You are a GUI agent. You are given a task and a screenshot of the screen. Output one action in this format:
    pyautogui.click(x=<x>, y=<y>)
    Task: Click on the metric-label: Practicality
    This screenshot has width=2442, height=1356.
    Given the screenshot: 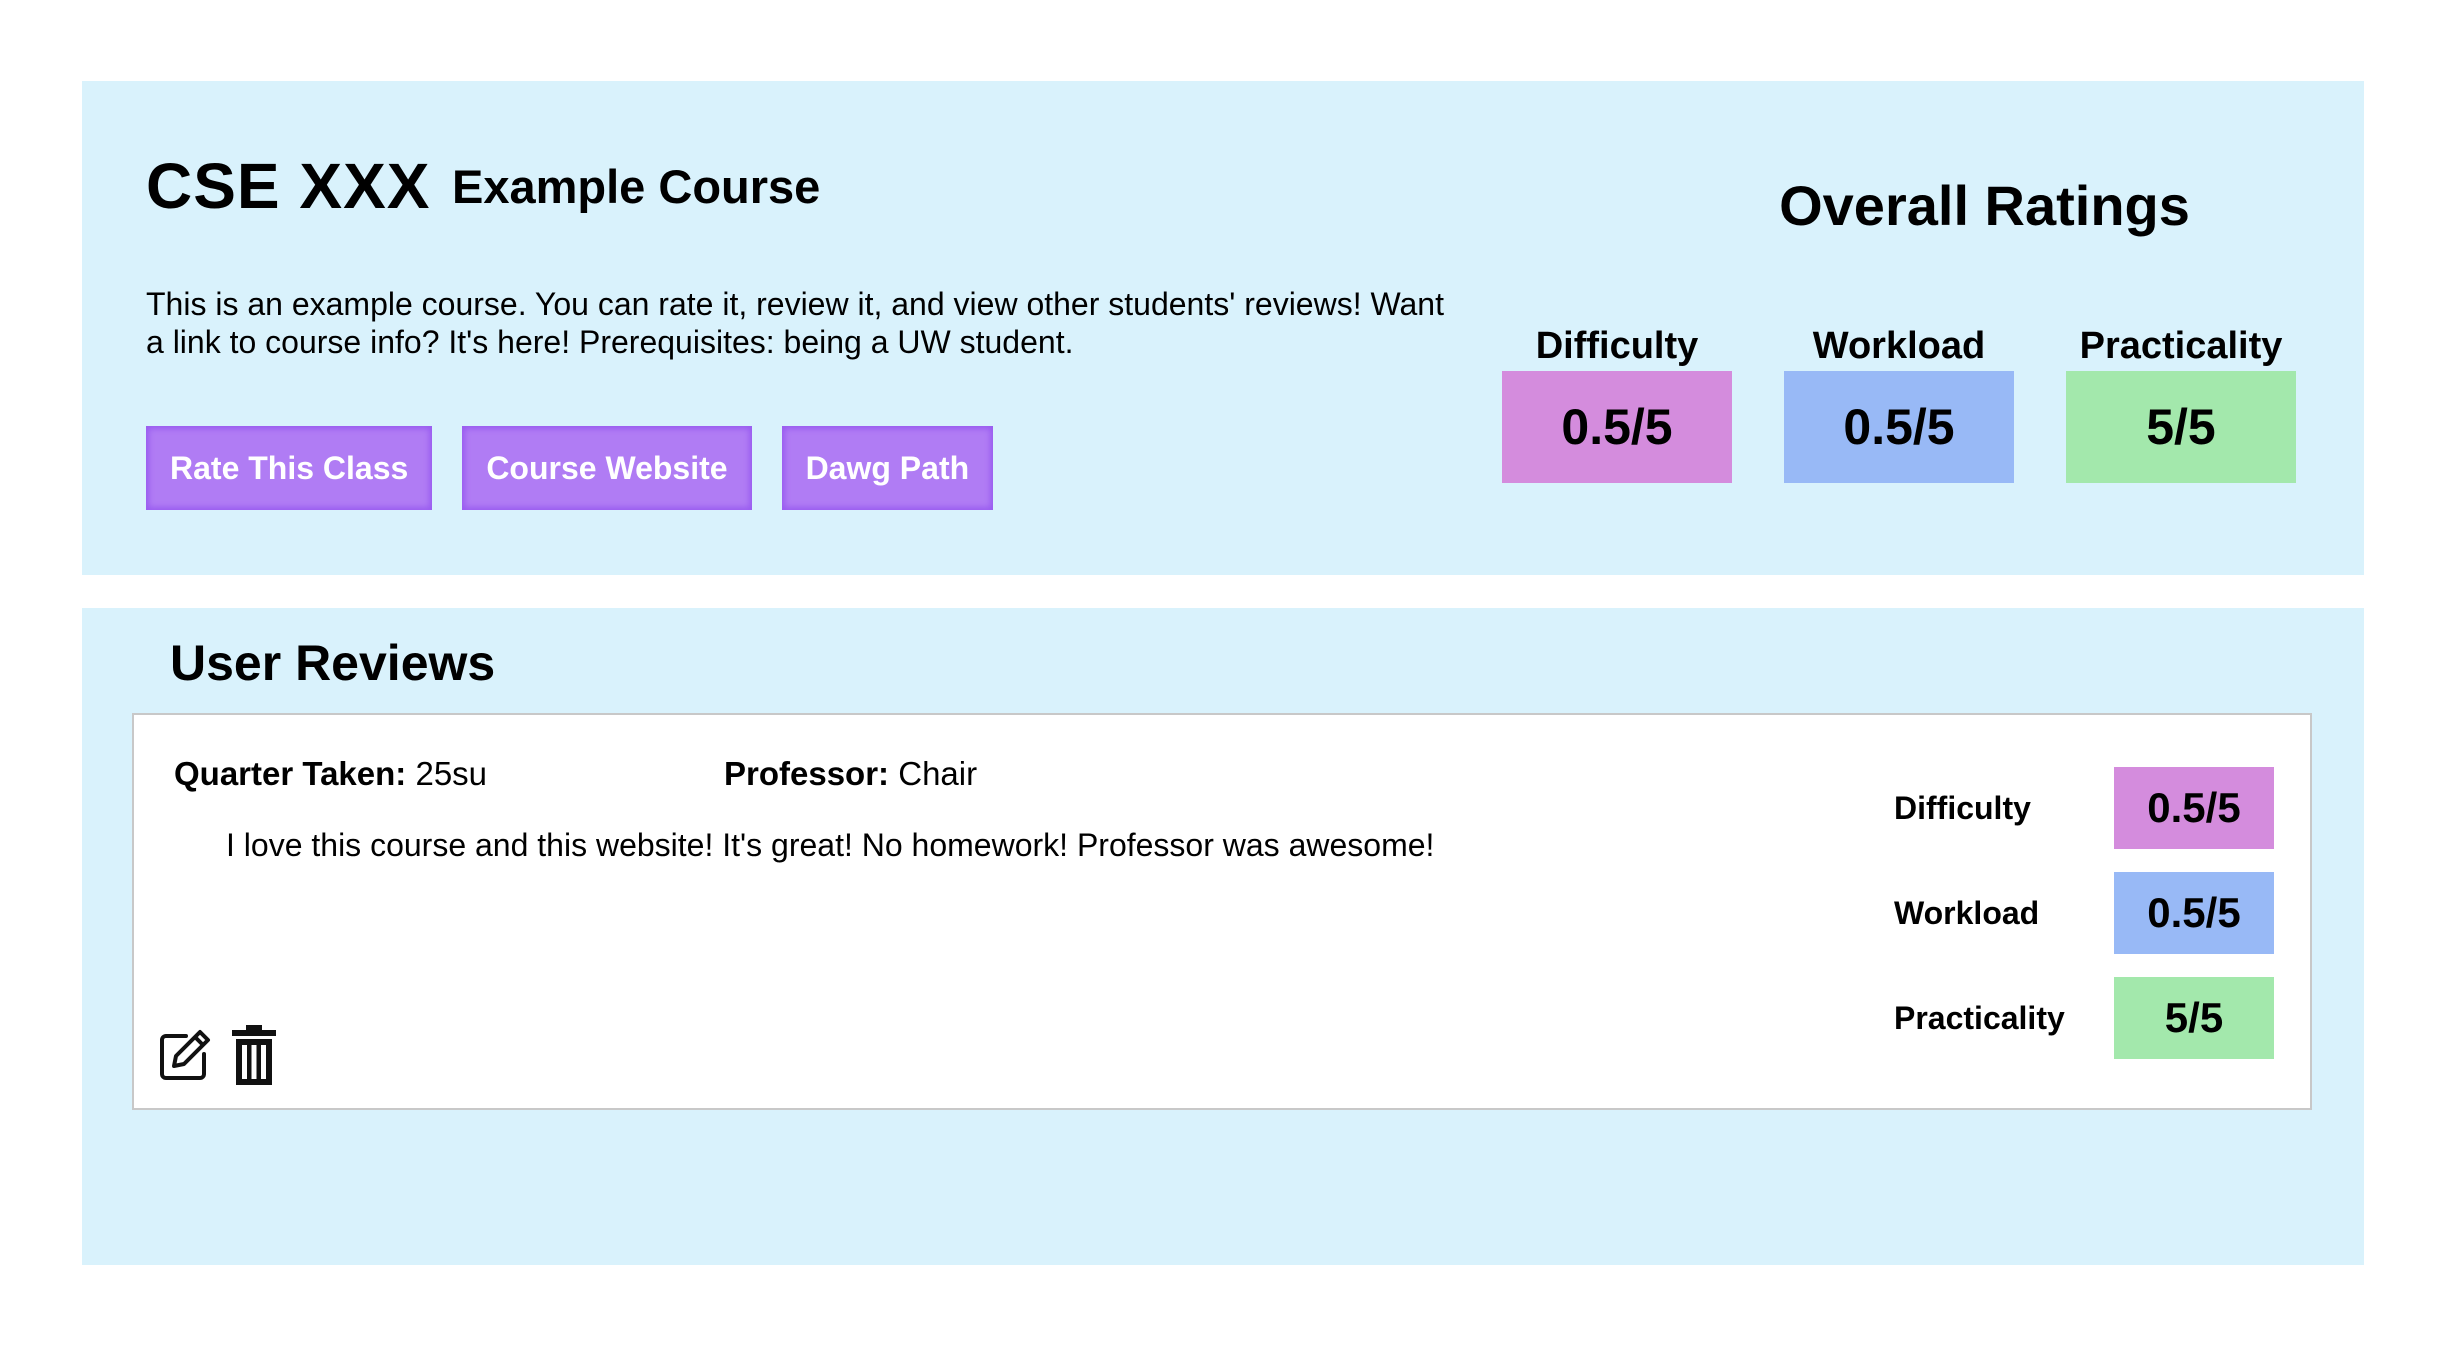 What is the action you would take?
    pyautogui.click(x=2181, y=346)
    